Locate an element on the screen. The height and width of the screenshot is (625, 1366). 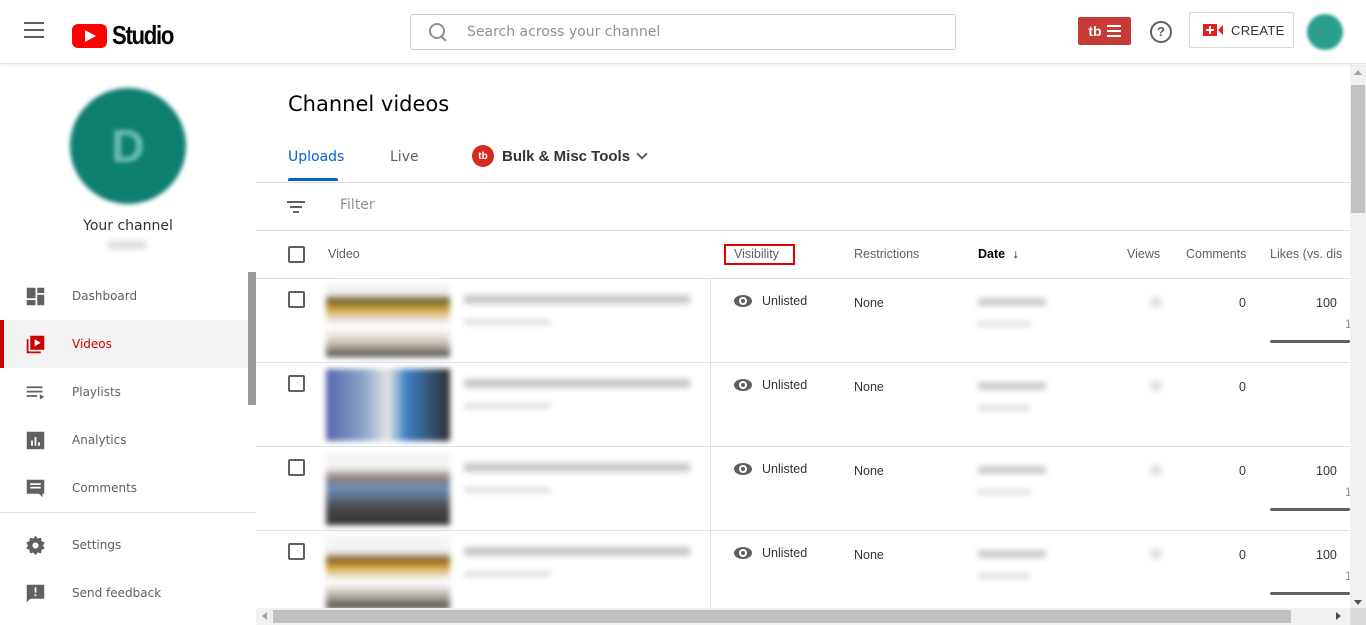
sidebar-item-label: Settings is located at coordinates (97, 545).